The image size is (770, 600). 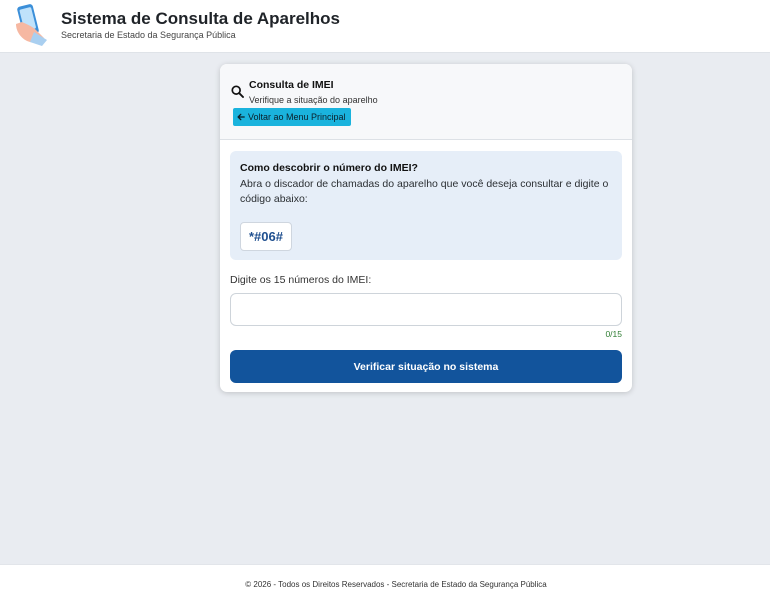 I want to click on card-subtitle: Verifique a situação do aparelho, so click(x=313, y=100).